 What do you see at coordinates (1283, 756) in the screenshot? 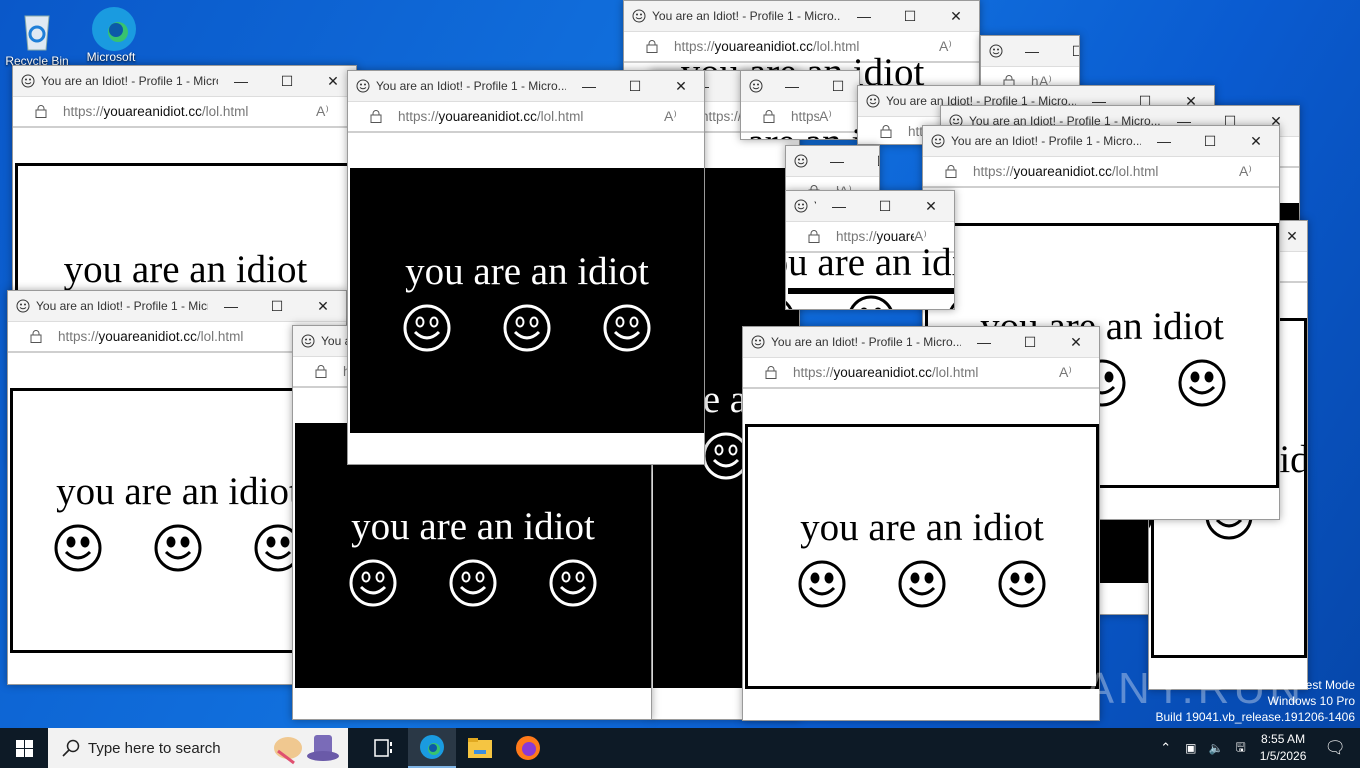
I see `clock-date: 1/5/2026` at bounding box center [1283, 756].